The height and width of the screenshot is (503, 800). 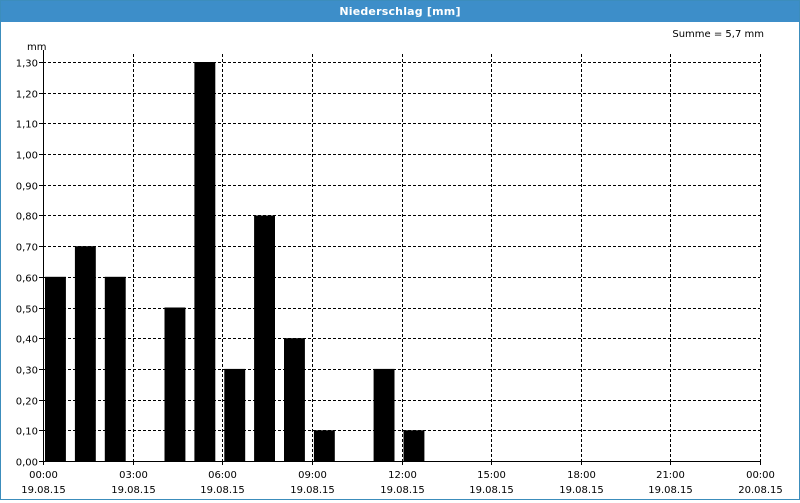 I want to click on y-tick-label: 0,00, so click(x=27, y=463).